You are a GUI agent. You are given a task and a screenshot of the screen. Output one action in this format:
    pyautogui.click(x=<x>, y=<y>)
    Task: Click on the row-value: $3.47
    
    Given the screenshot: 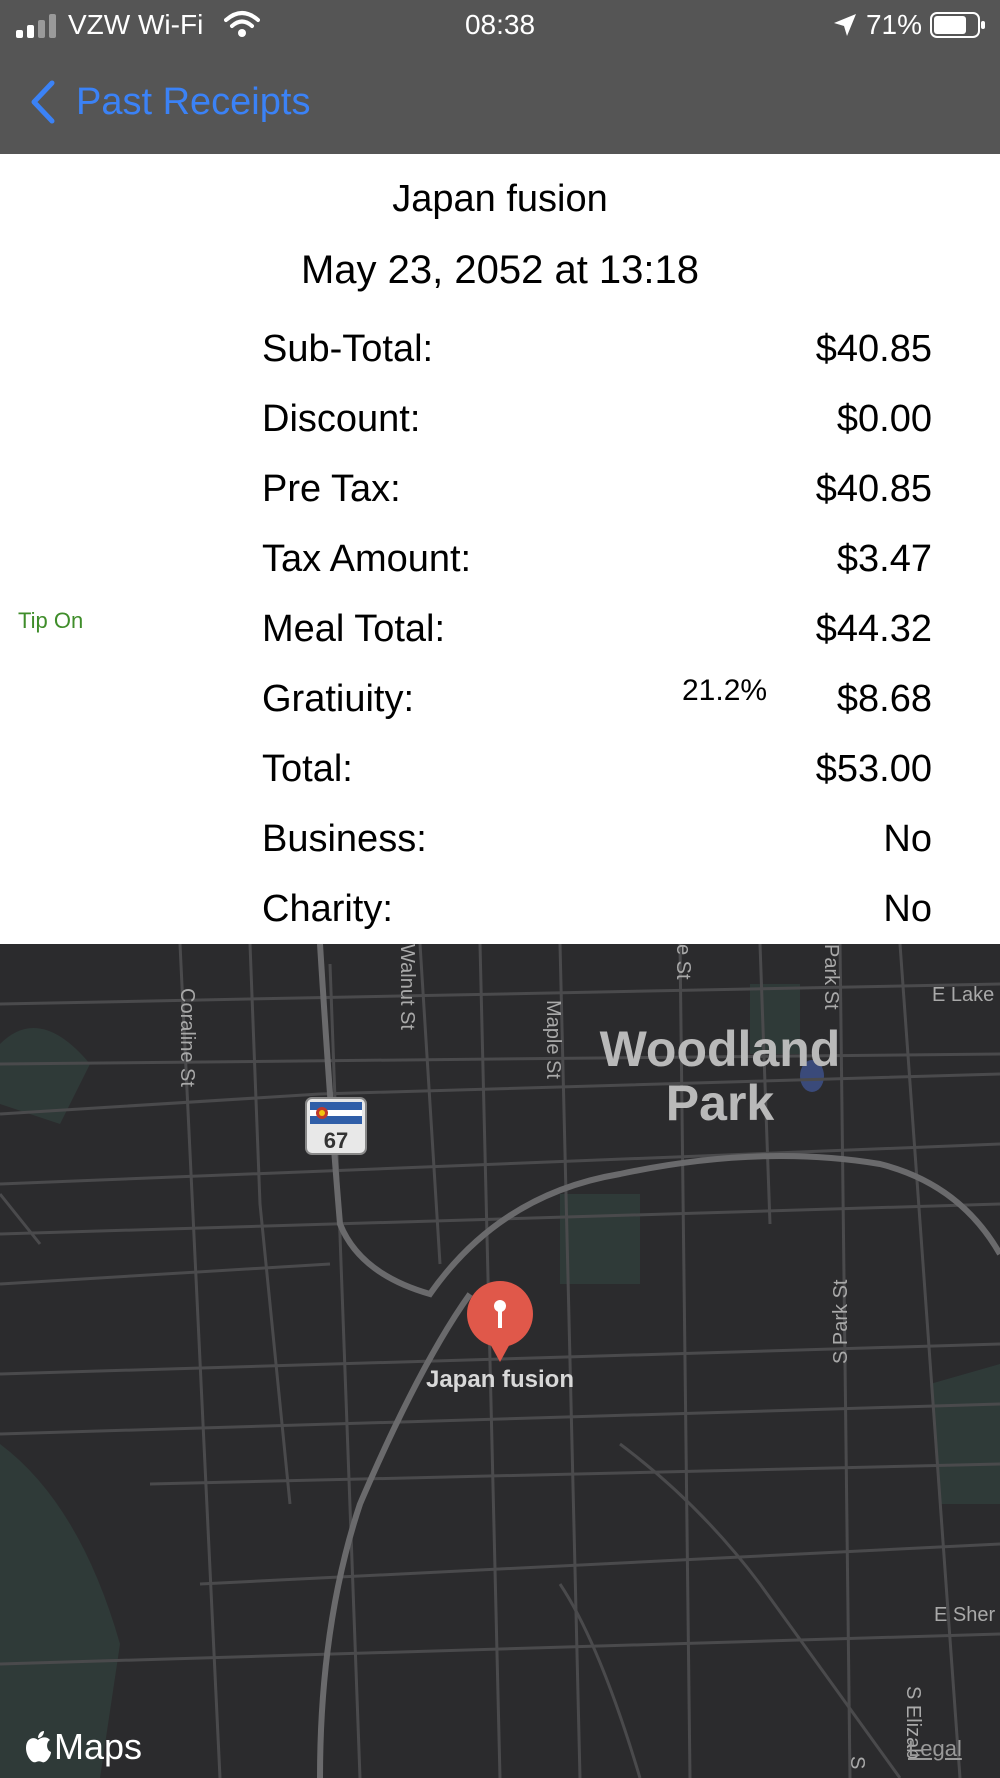 What is the action you would take?
    pyautogui.click(x=884, y=559)
    